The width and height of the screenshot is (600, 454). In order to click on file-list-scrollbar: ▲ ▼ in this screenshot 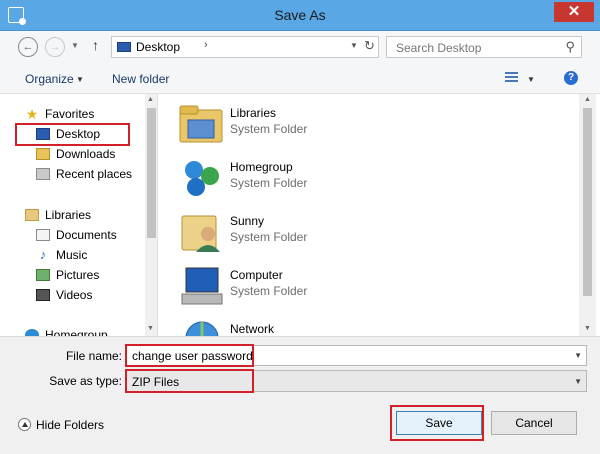, I will do `click(587, 215)`.